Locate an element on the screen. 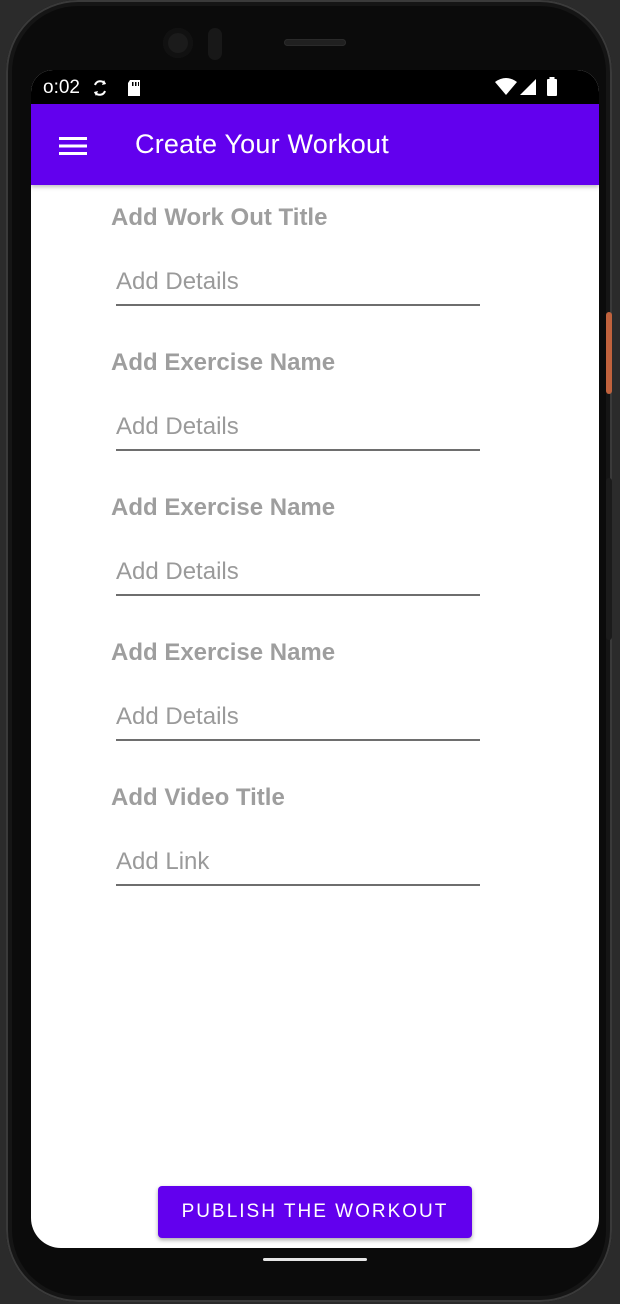 The height and width of the screenshot is (1304, 620). workout-title-input is located at coordinates (298, 284).